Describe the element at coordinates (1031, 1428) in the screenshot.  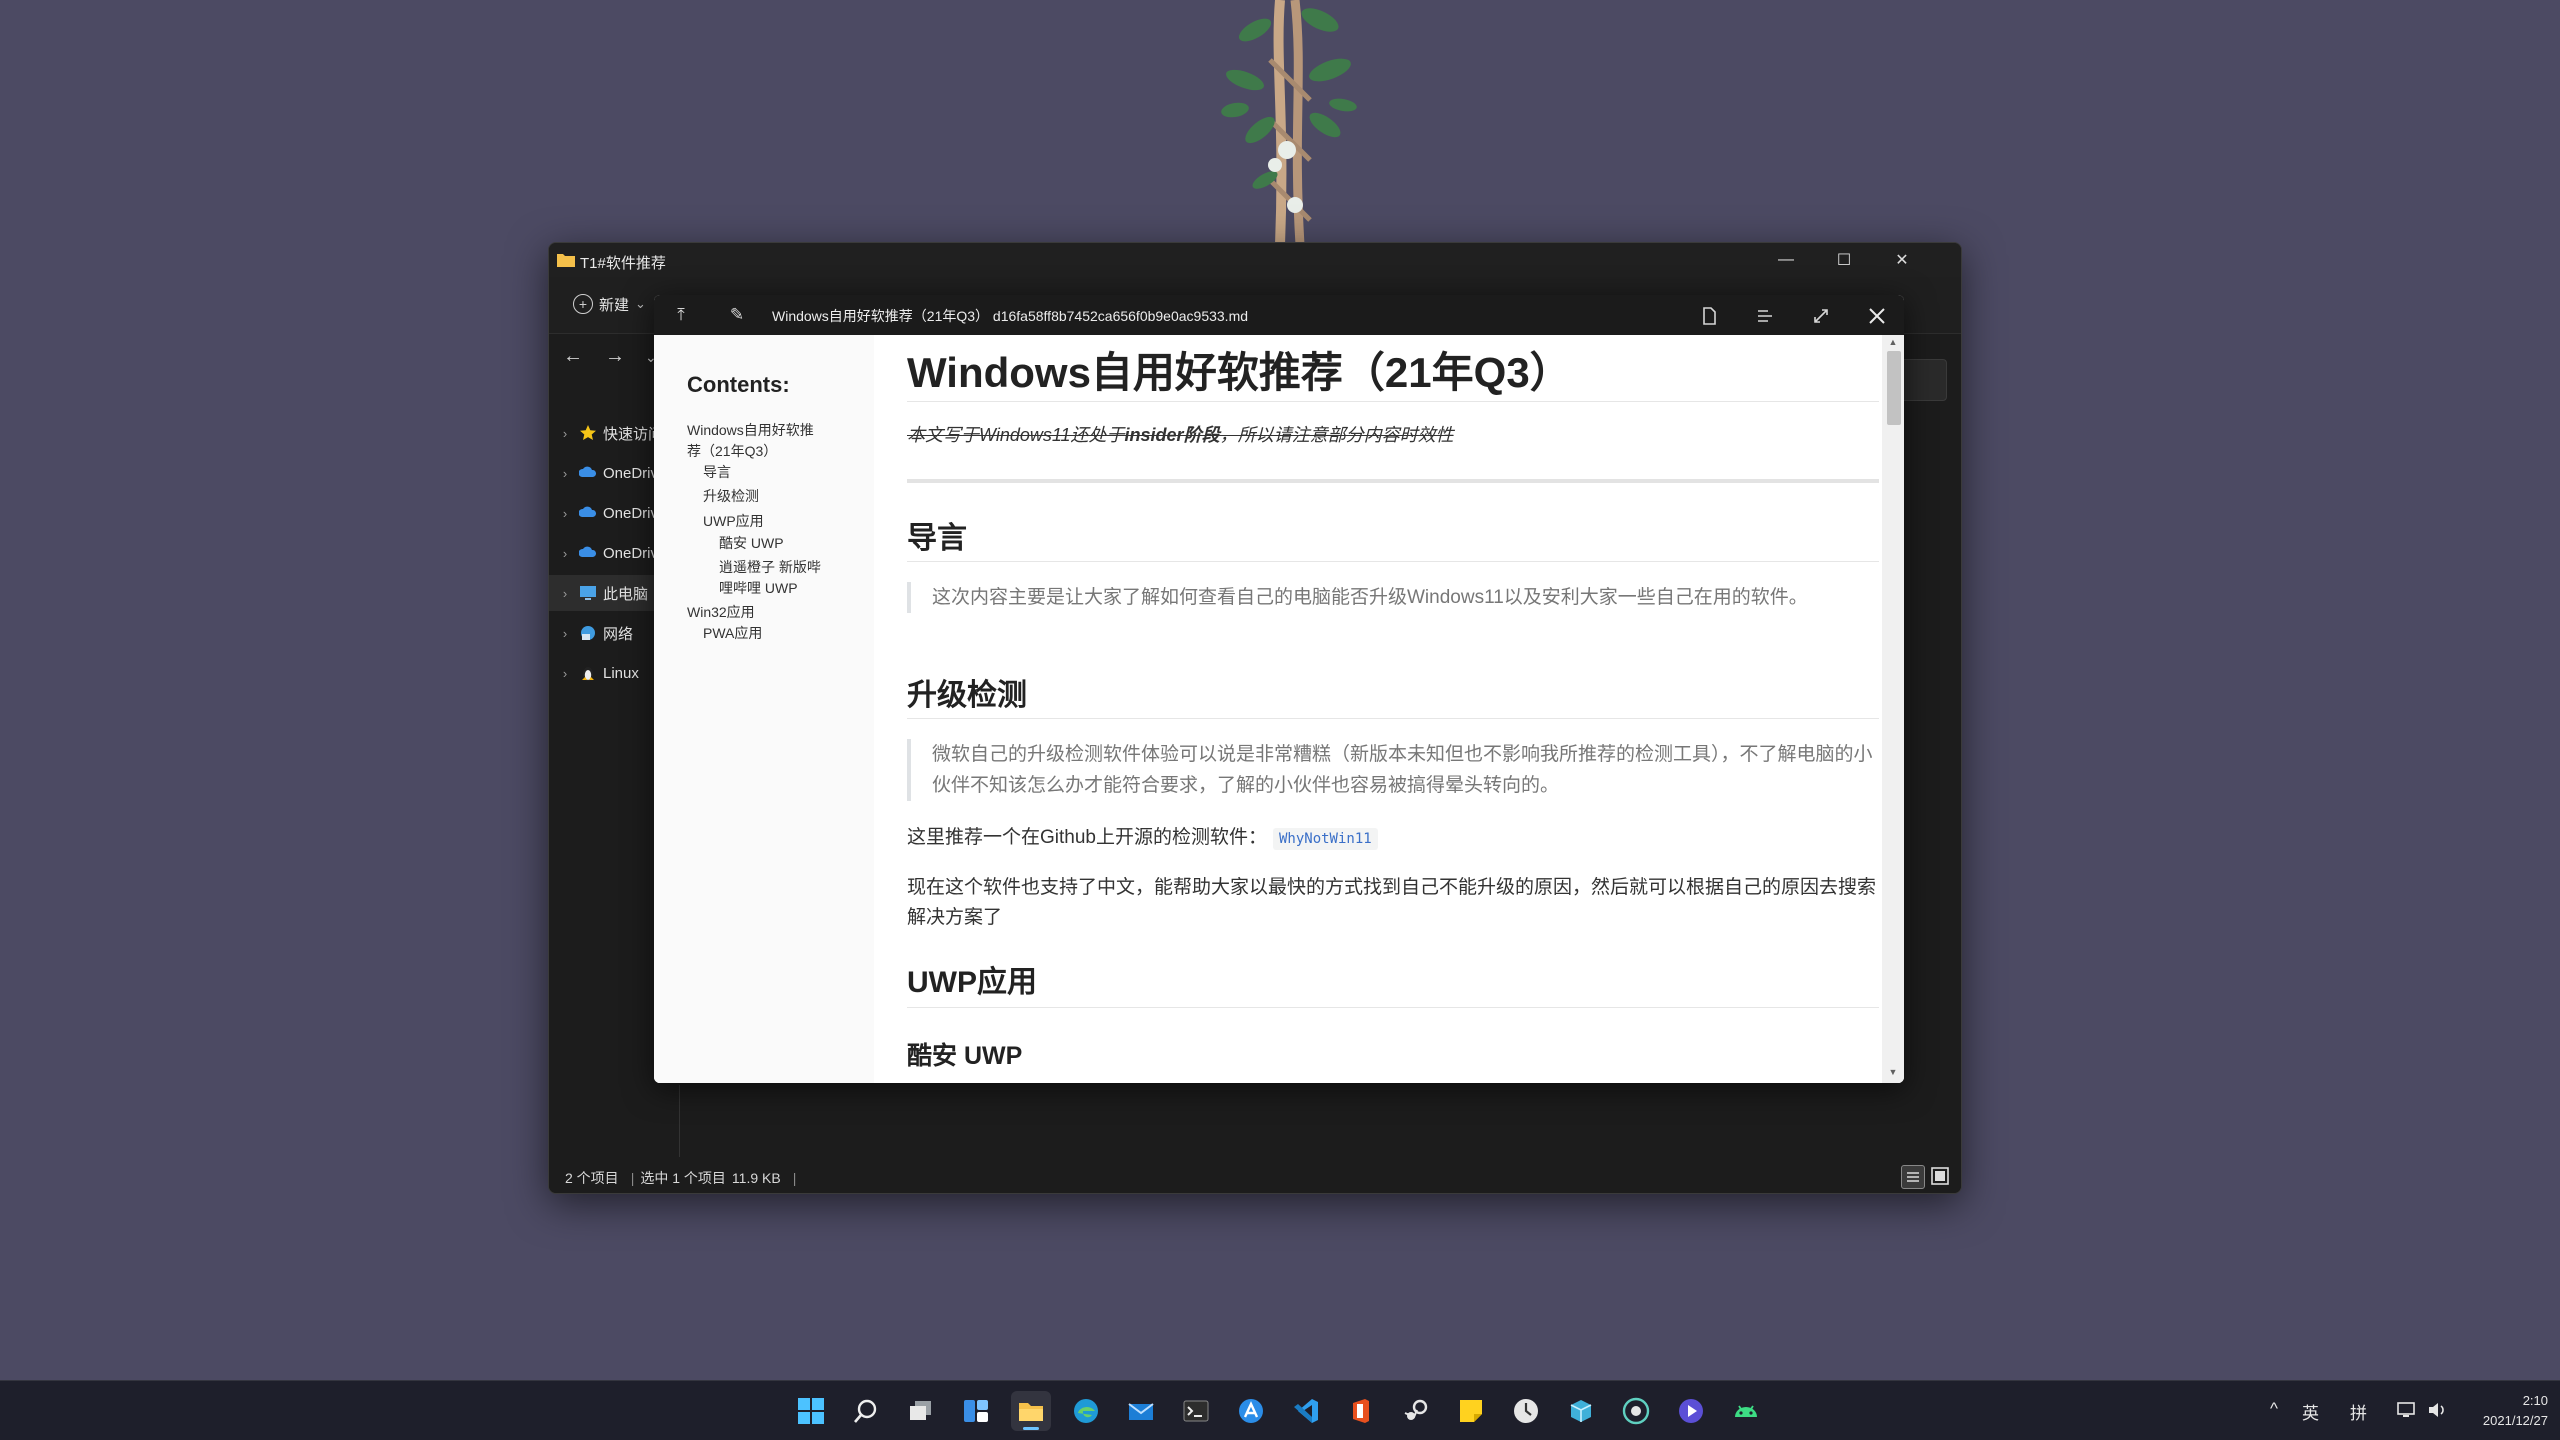
I see `active-indicator` at that location.